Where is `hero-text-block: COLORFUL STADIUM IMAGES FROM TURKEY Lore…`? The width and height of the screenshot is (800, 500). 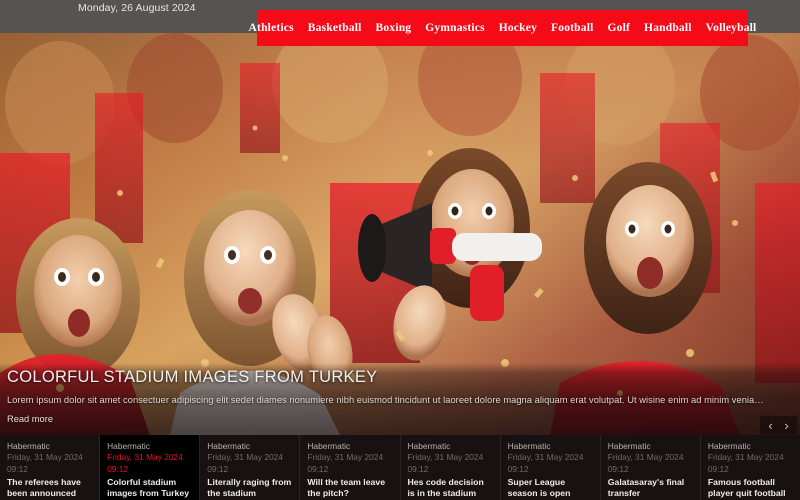 hero-text-block: COLORFUL STADIUM IMAGES FROM TURKEY Lore… is located at coordinates (387, 397).